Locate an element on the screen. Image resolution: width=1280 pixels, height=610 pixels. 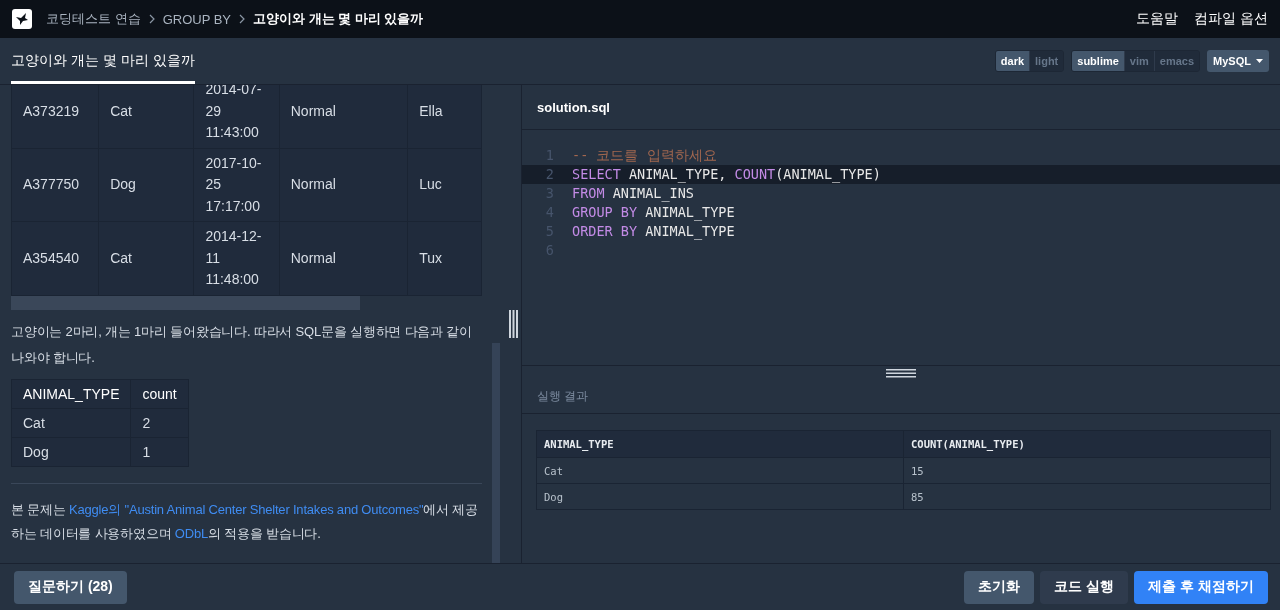
action-button: 제출 후 채점하기 is located at coordinates (1201, 587).